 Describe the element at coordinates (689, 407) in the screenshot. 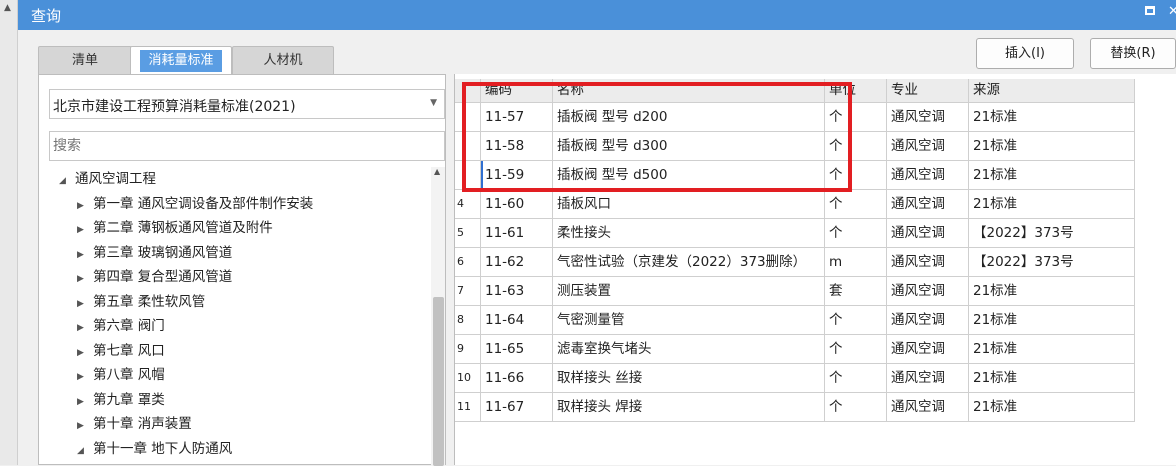

I see `cell-name: 取样接头 焊接` at that location.